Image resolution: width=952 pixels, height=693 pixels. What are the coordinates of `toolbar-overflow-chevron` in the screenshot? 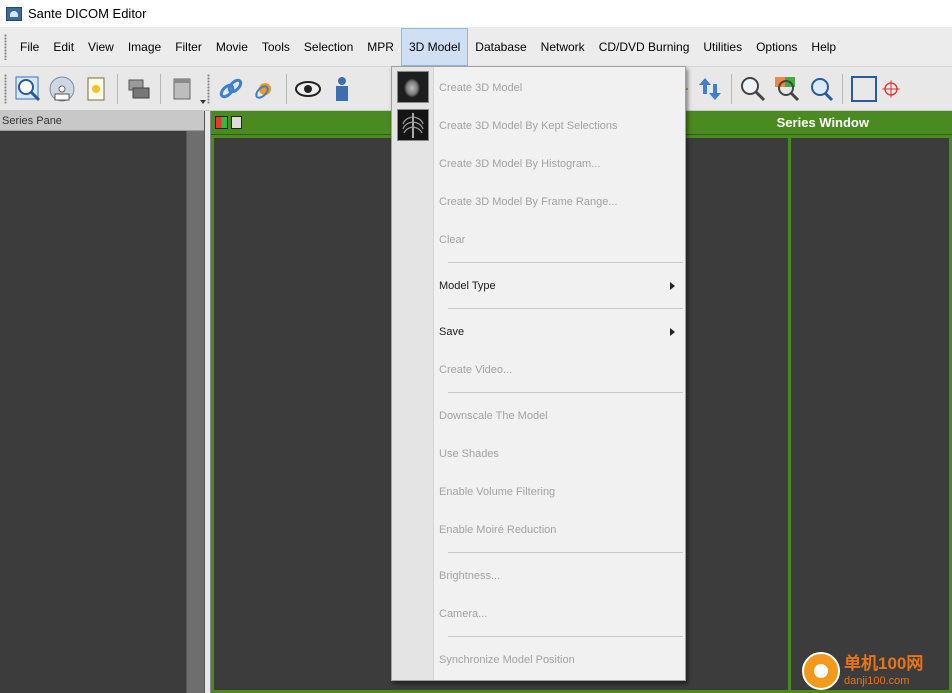 It's located at (203, 89).